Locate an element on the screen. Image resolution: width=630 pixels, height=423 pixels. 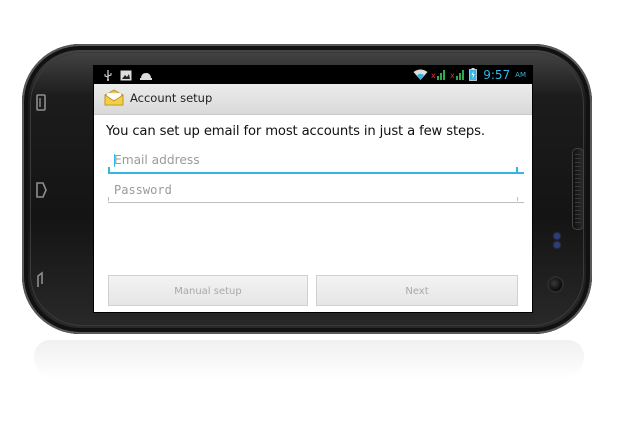
status-left-icons is located at coordinates (128, 75).